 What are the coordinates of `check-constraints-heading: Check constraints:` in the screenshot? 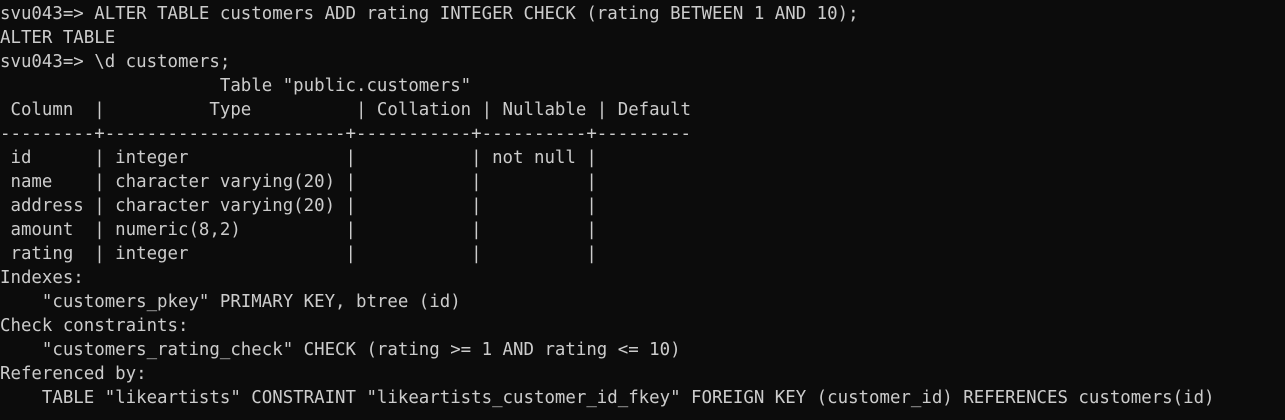 It's located at (94, 326).